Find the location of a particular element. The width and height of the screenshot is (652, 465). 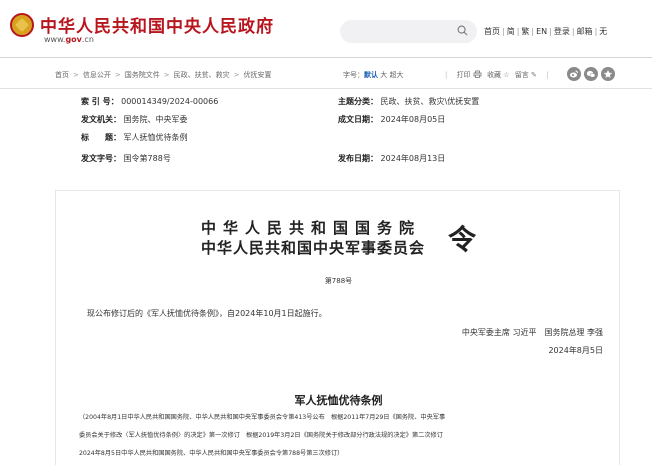

meta-docno-value: 国令第788号 is located at coordinates (147, 158).